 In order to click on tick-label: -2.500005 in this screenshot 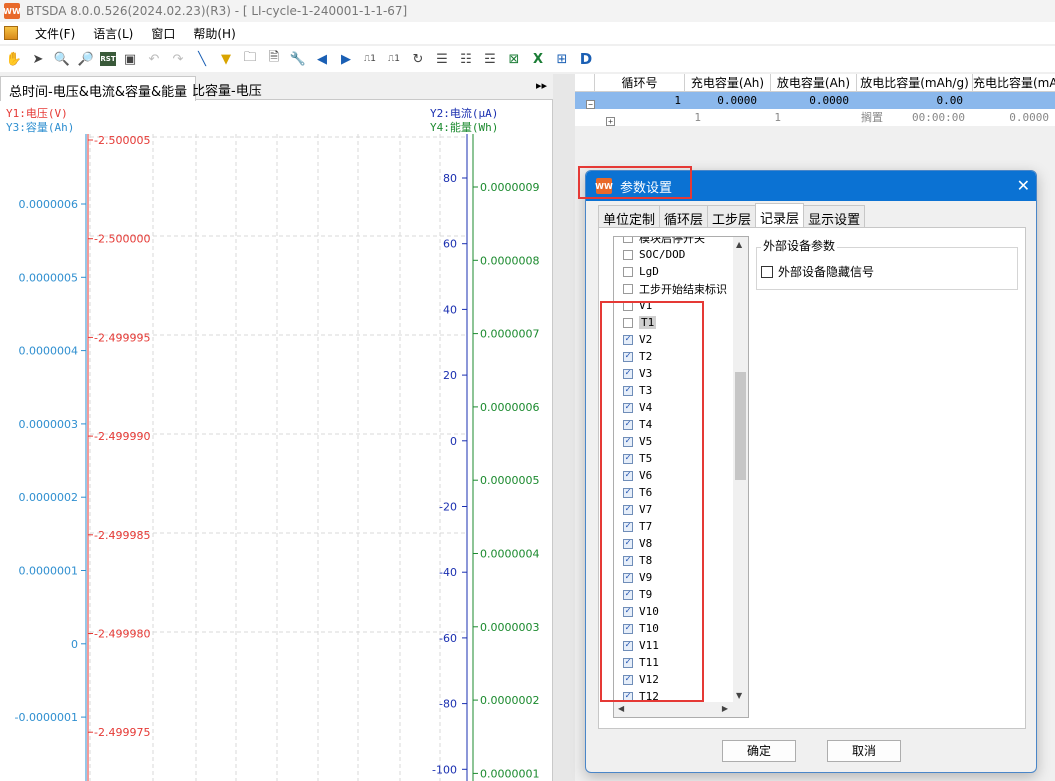, I will do `click(122, 140)`.